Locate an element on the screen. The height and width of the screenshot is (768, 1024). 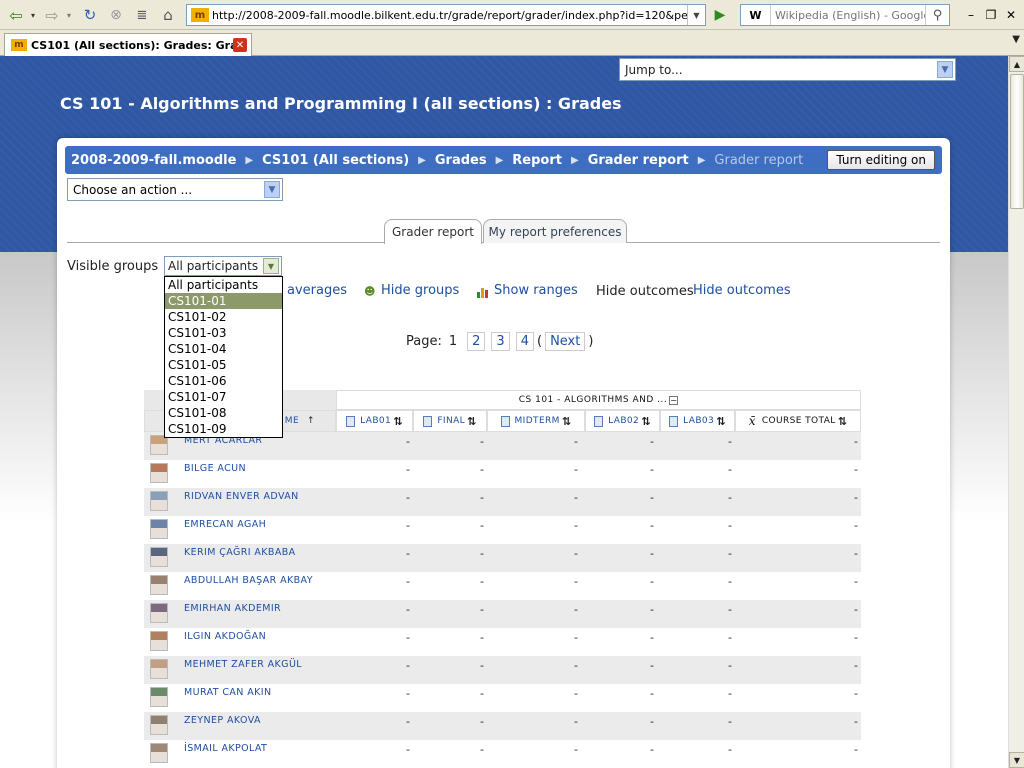
search-box: W ⚲ is located at coordinates (845, 15).